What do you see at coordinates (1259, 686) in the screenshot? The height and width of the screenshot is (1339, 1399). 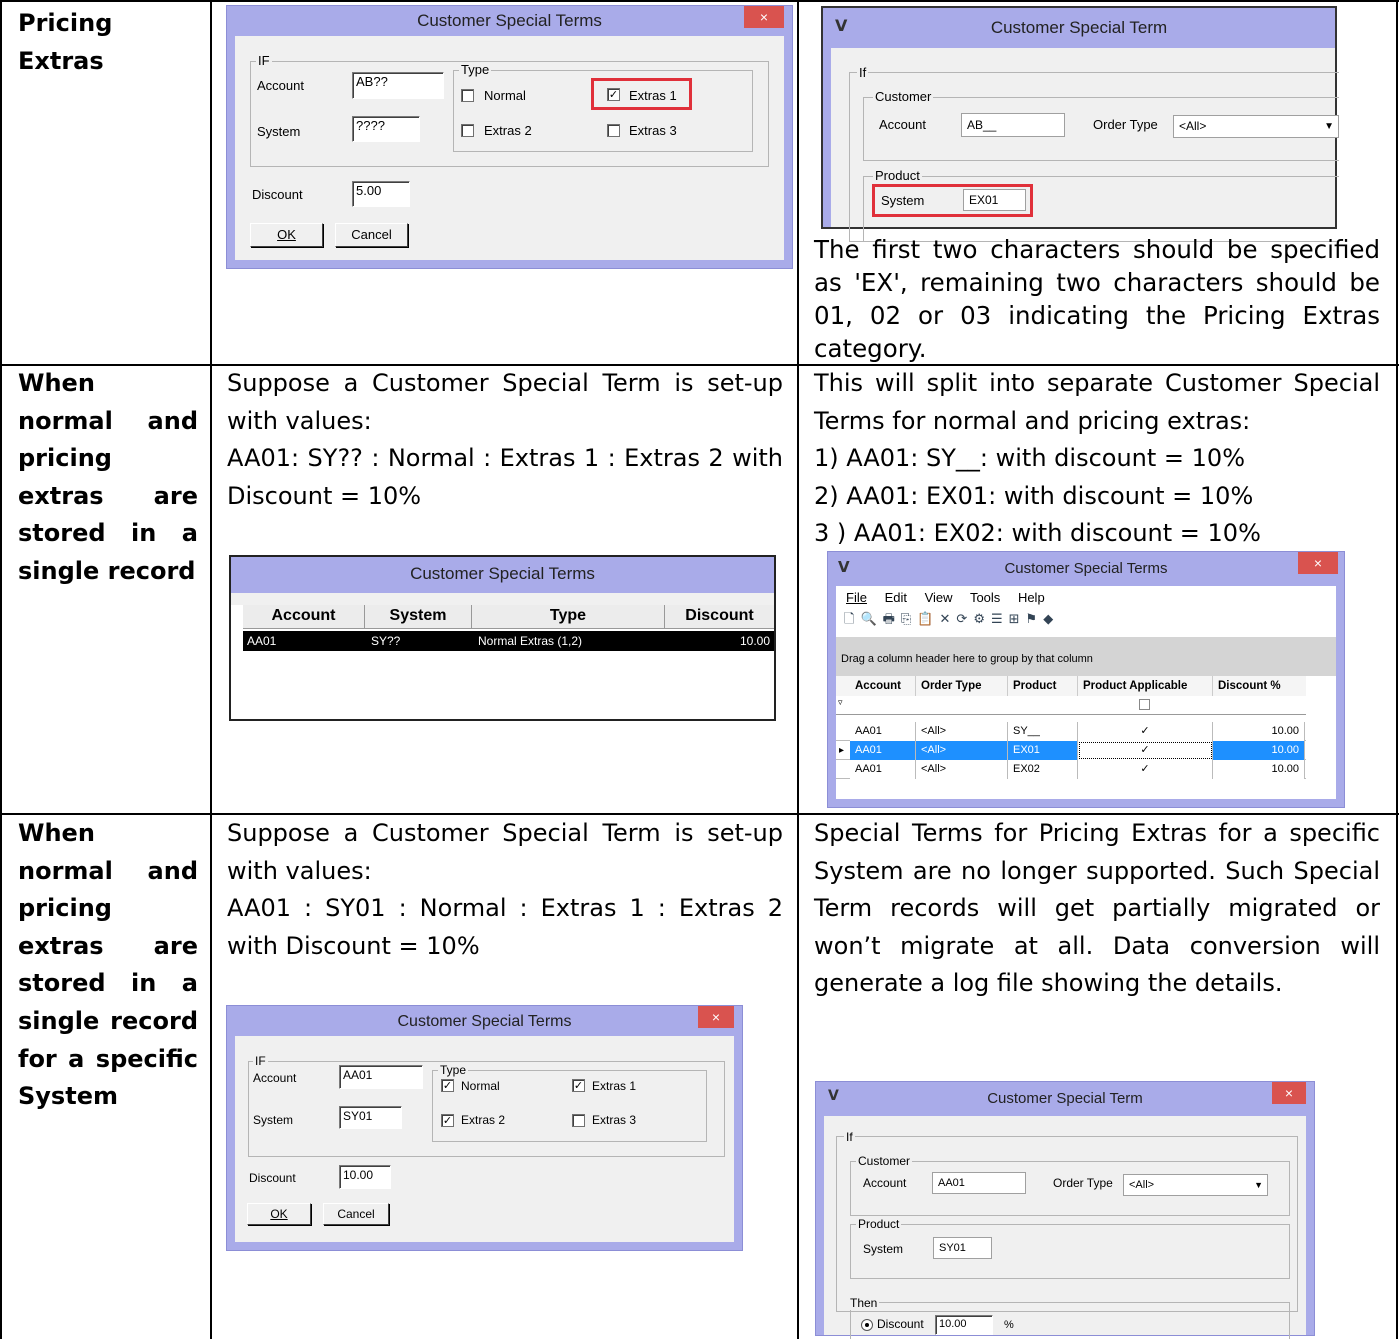 I see `column-header: Discount %` at bounding box center [1259, 686].